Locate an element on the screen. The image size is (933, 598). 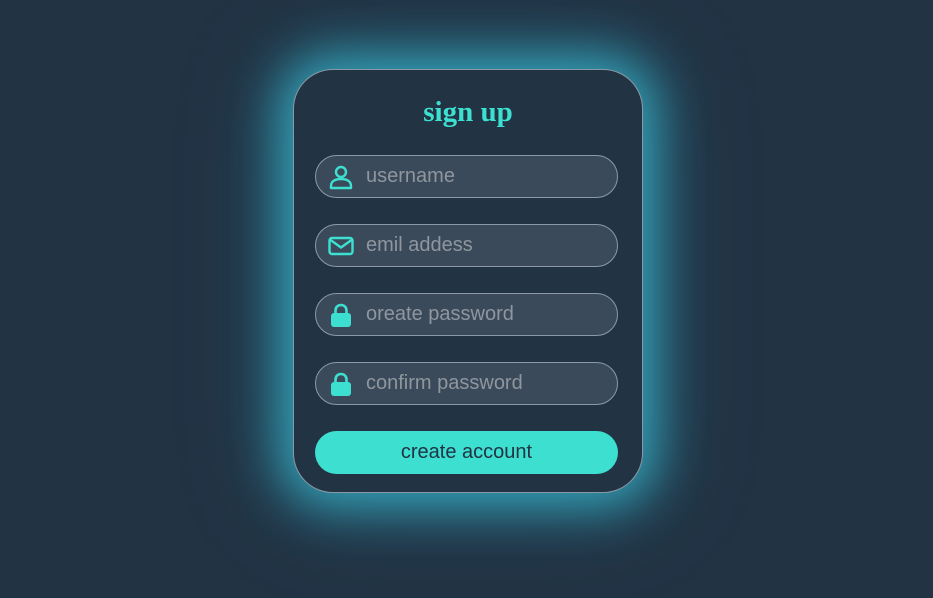
form-title: sign up is located at coordinates (468, 112).